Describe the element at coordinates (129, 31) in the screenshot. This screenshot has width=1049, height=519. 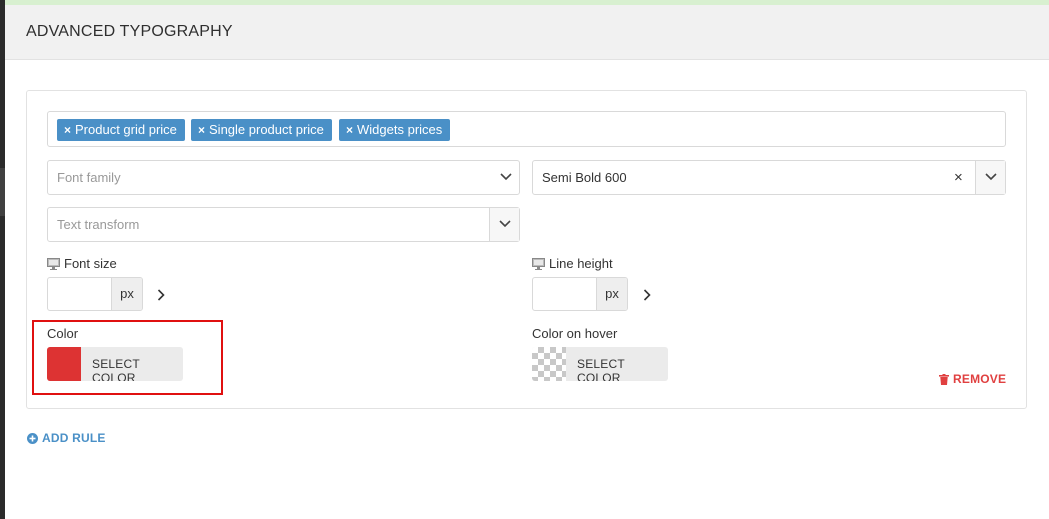
I see `panel-title: ADVANCED TYPOGRAPHY` at that location.